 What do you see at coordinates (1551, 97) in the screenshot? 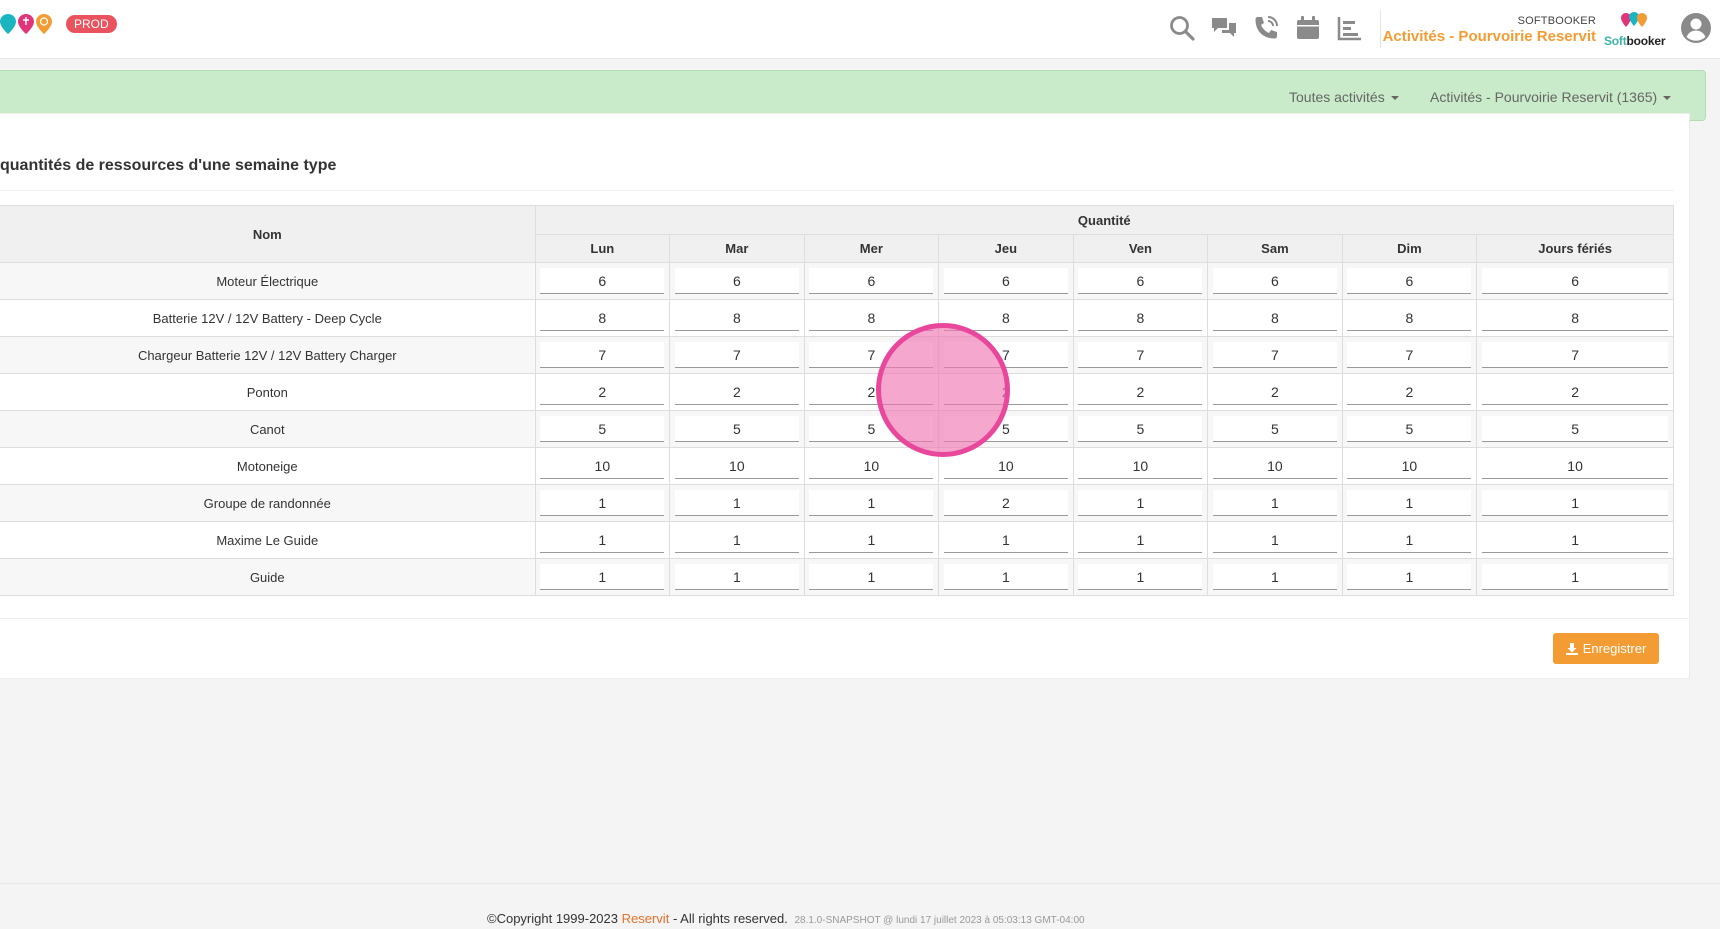
I see `organization-dropdown: Activités - Pourvoirie Reservit (1365)` at bounding box center [1551, 97].